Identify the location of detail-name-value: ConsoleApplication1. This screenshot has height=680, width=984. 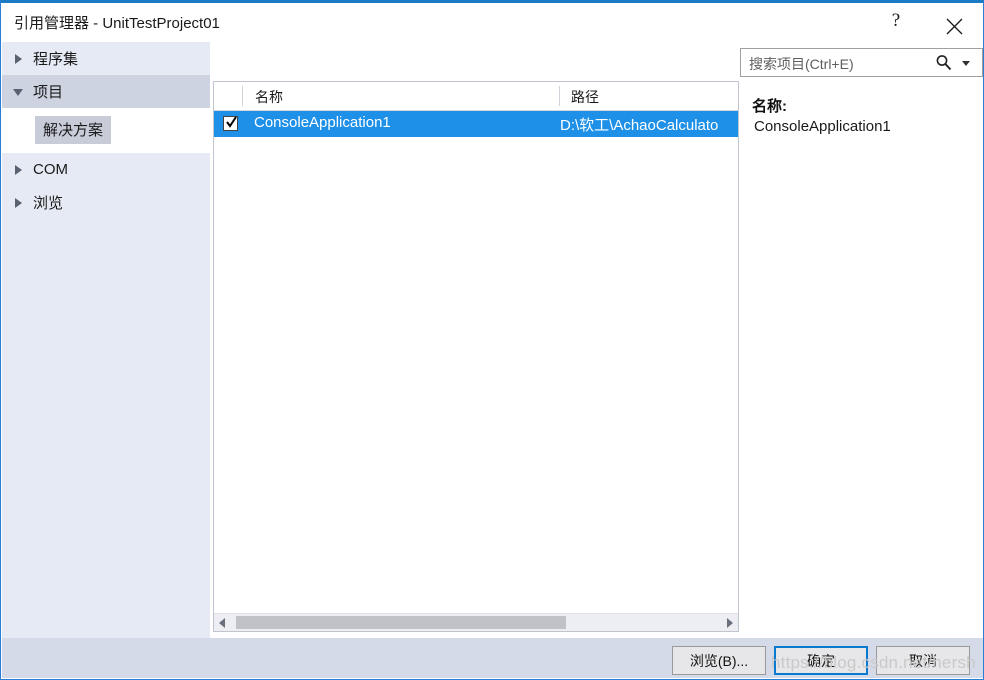
(822, 126).